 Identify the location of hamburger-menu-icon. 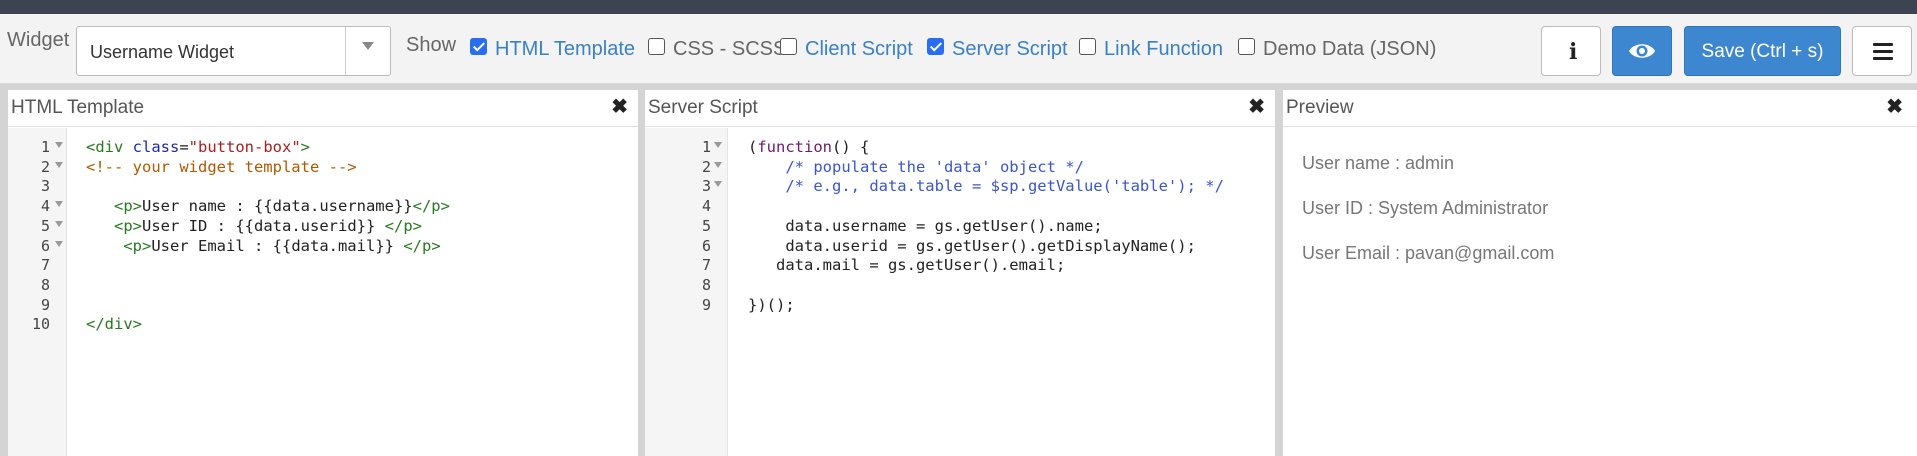
(1883, 51).